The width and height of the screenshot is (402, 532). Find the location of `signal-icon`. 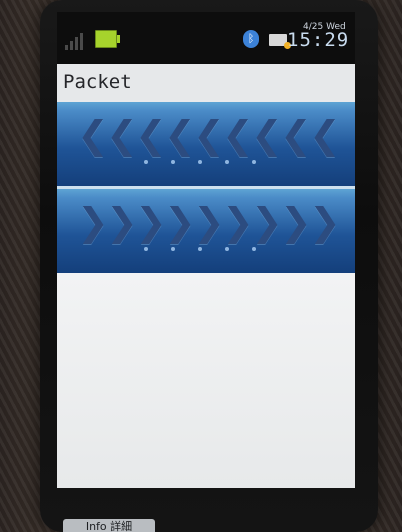

signal-icon is located at coordinates (78, 39).